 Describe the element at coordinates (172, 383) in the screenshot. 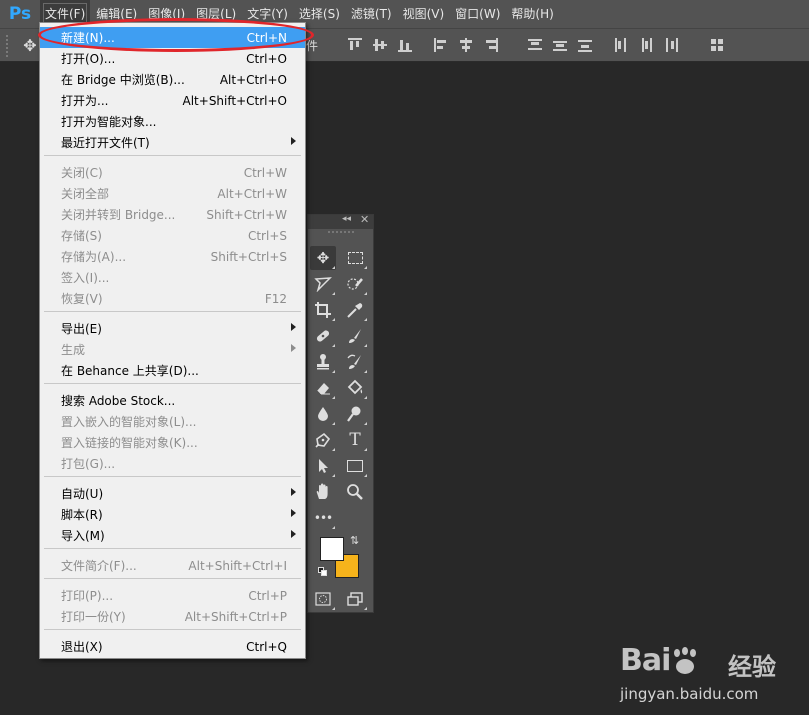

I see `menu-separator` at that location.